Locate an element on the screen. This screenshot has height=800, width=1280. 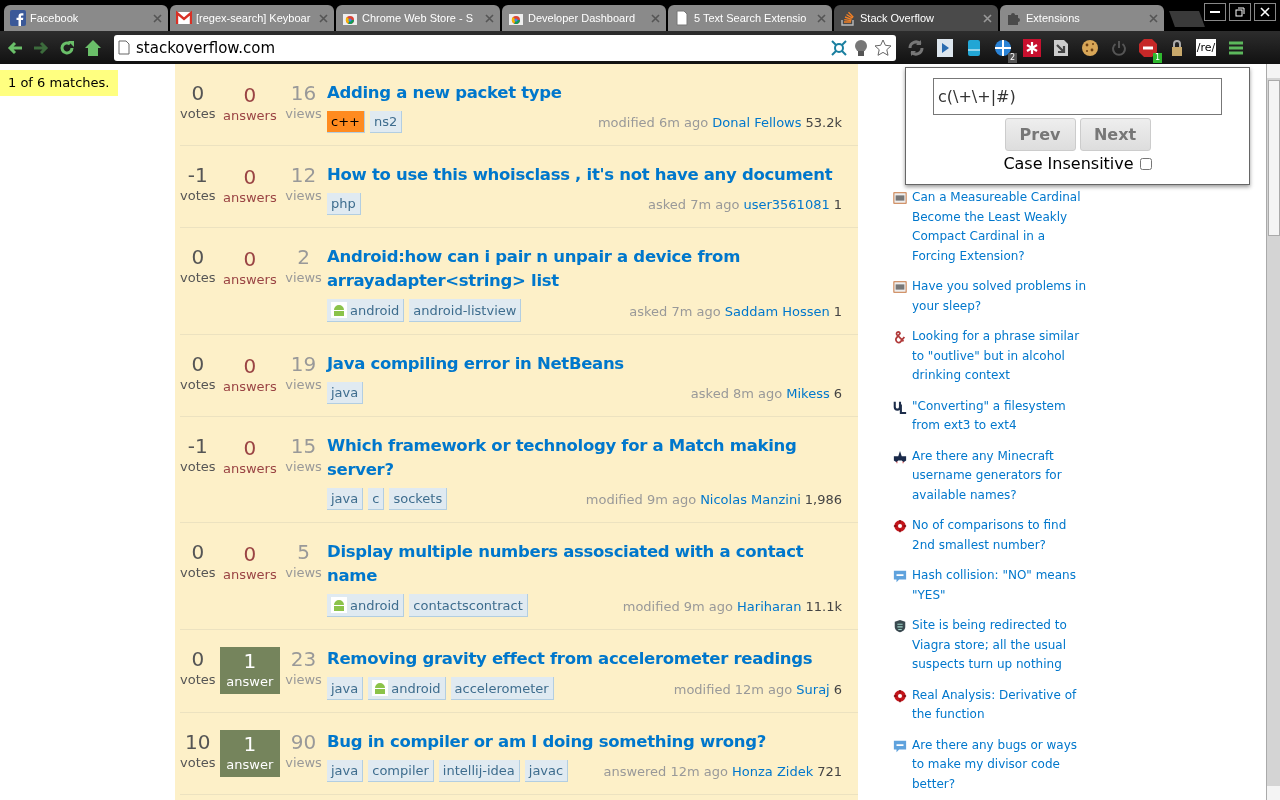
browser-tab: [regex-search] Keyboar is located at coordinates (252, 18).